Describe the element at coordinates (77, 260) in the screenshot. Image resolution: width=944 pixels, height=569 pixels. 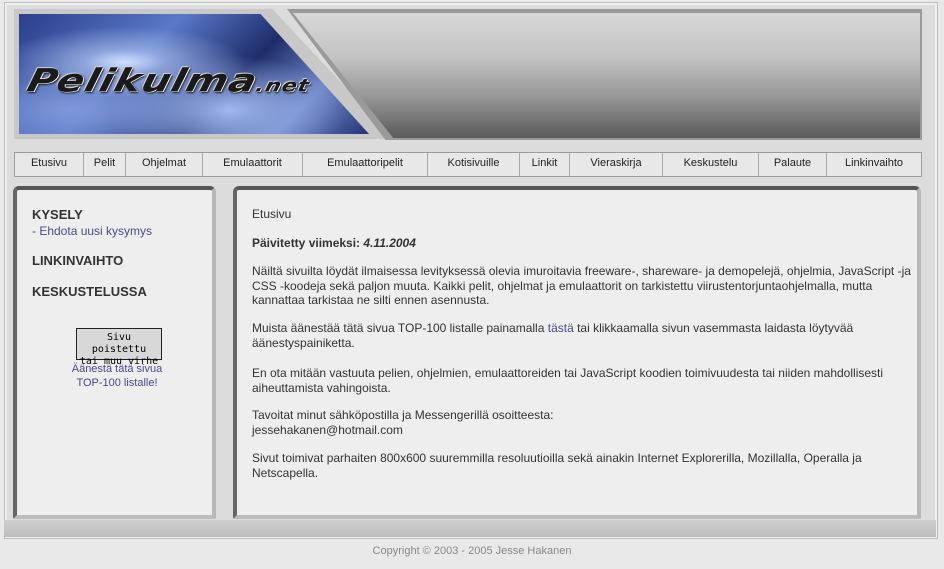
I see `link-exchange-heading: LINKINVAIHTO` at that location.